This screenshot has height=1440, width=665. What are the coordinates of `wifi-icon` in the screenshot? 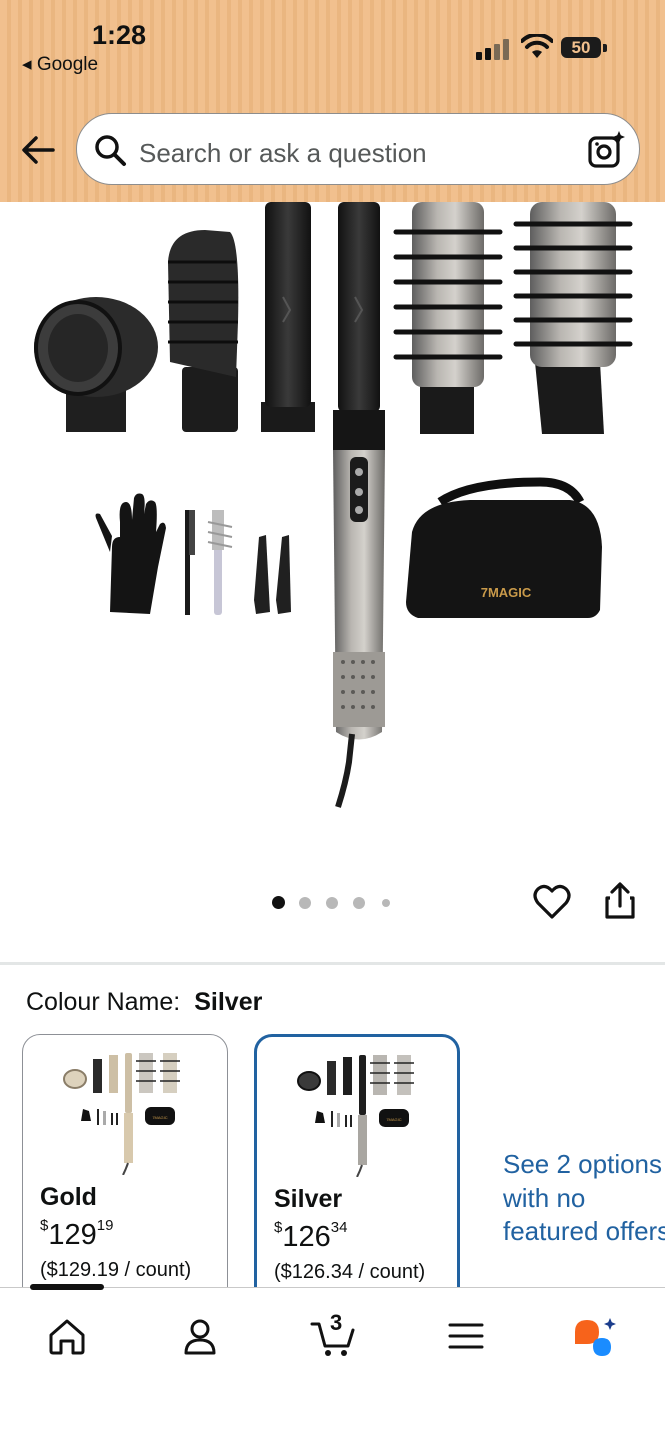 It's located at (537, 46).